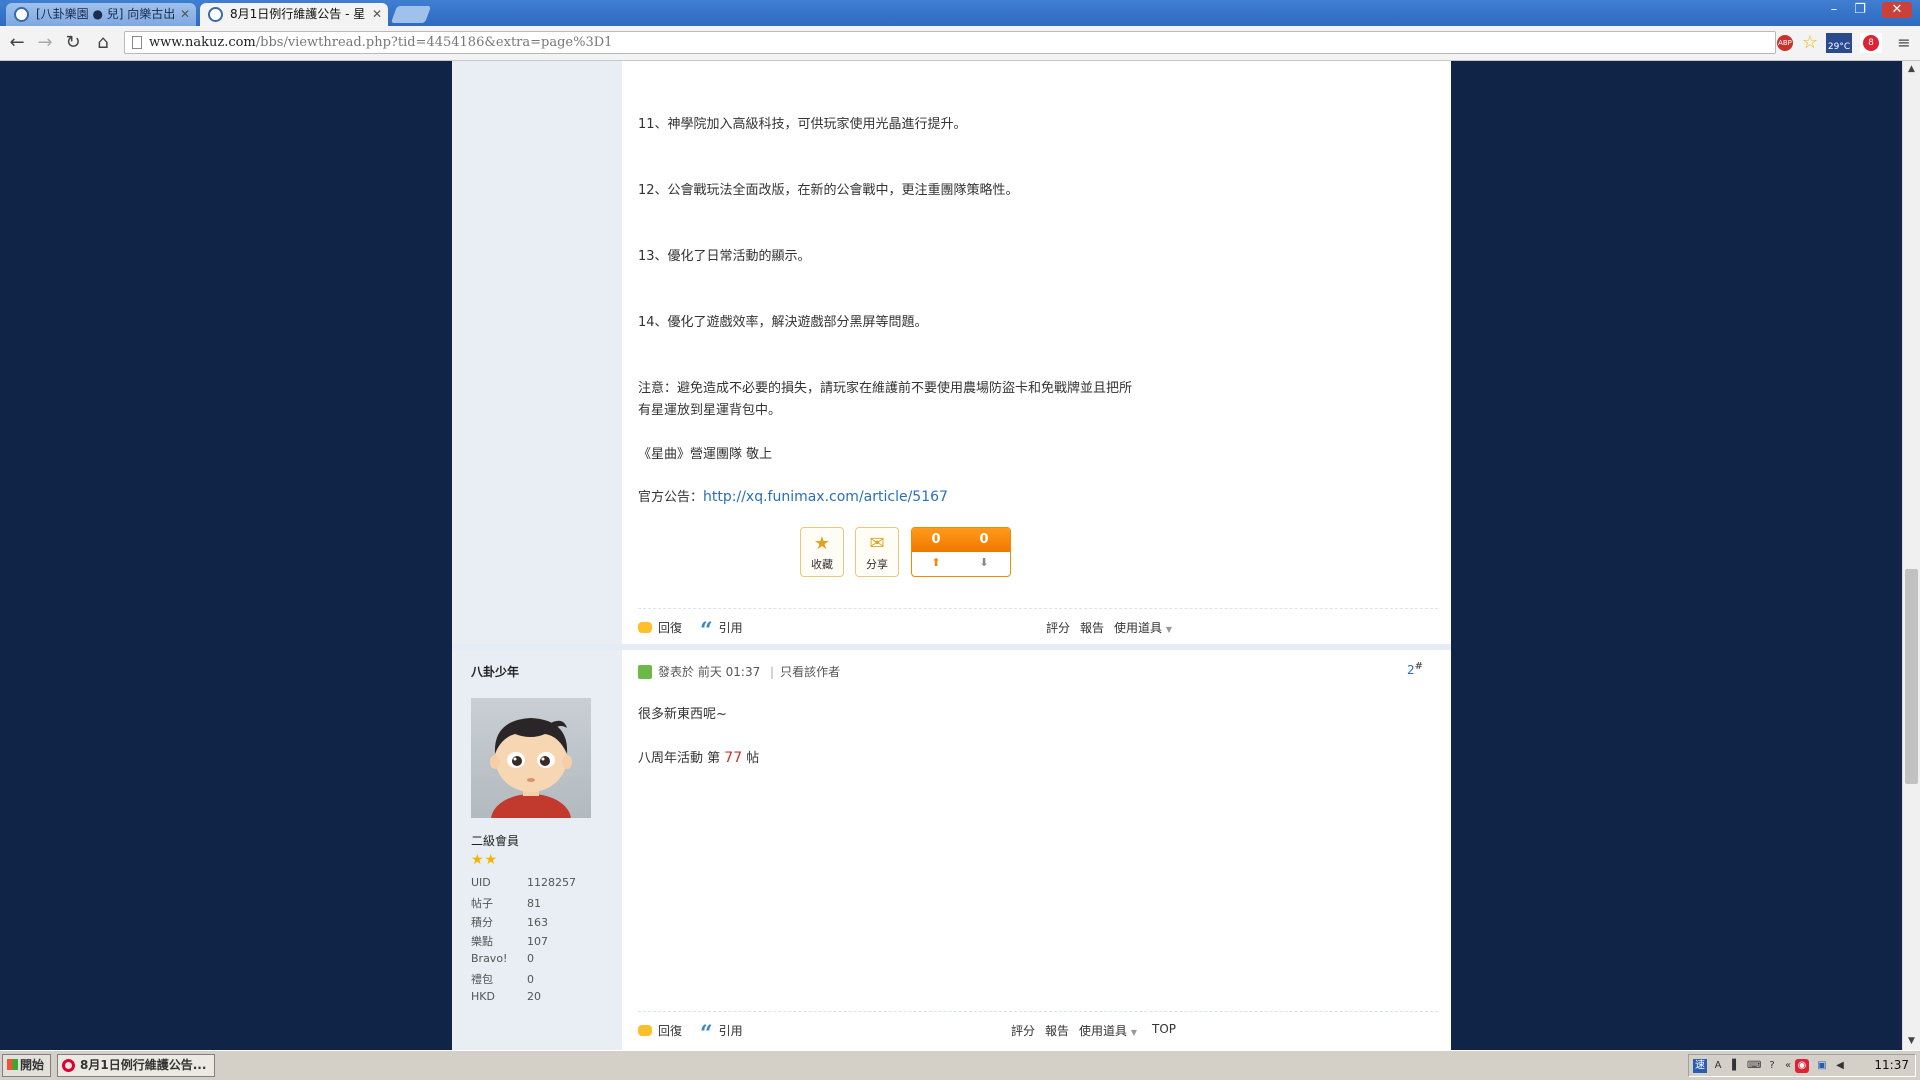  Describe the element at coordinates (1911, 1041) in the screenshot. I see `scroll-down-icon: ▼` at that location.